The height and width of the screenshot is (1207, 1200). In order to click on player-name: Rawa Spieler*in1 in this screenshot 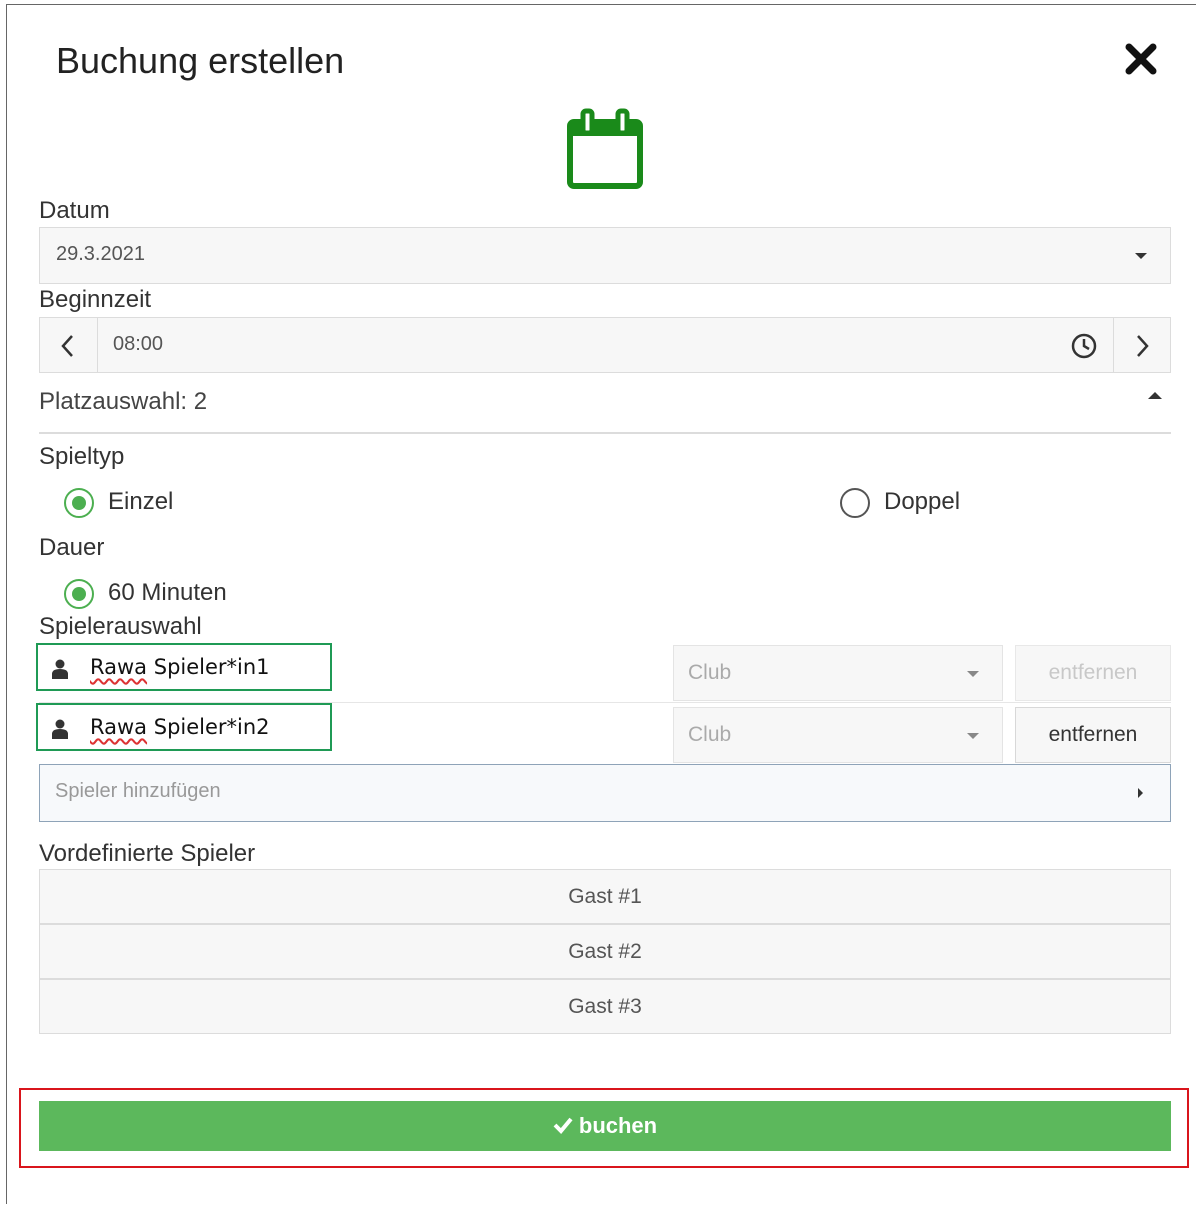, I will do `click(180, 667)`.